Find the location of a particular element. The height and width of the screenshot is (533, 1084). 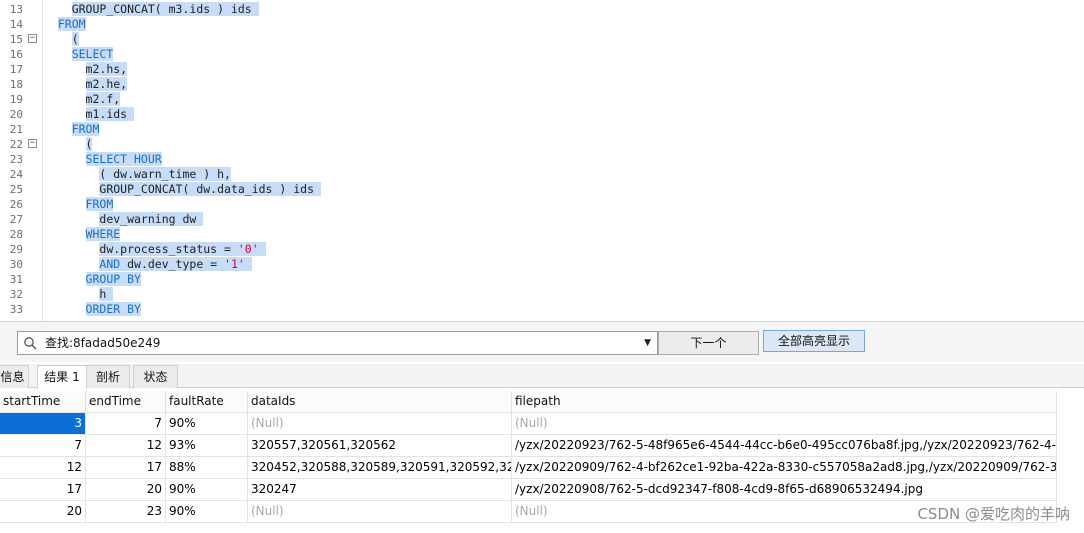

faultrate-cell: 88% is located at coordinates (207, 468).